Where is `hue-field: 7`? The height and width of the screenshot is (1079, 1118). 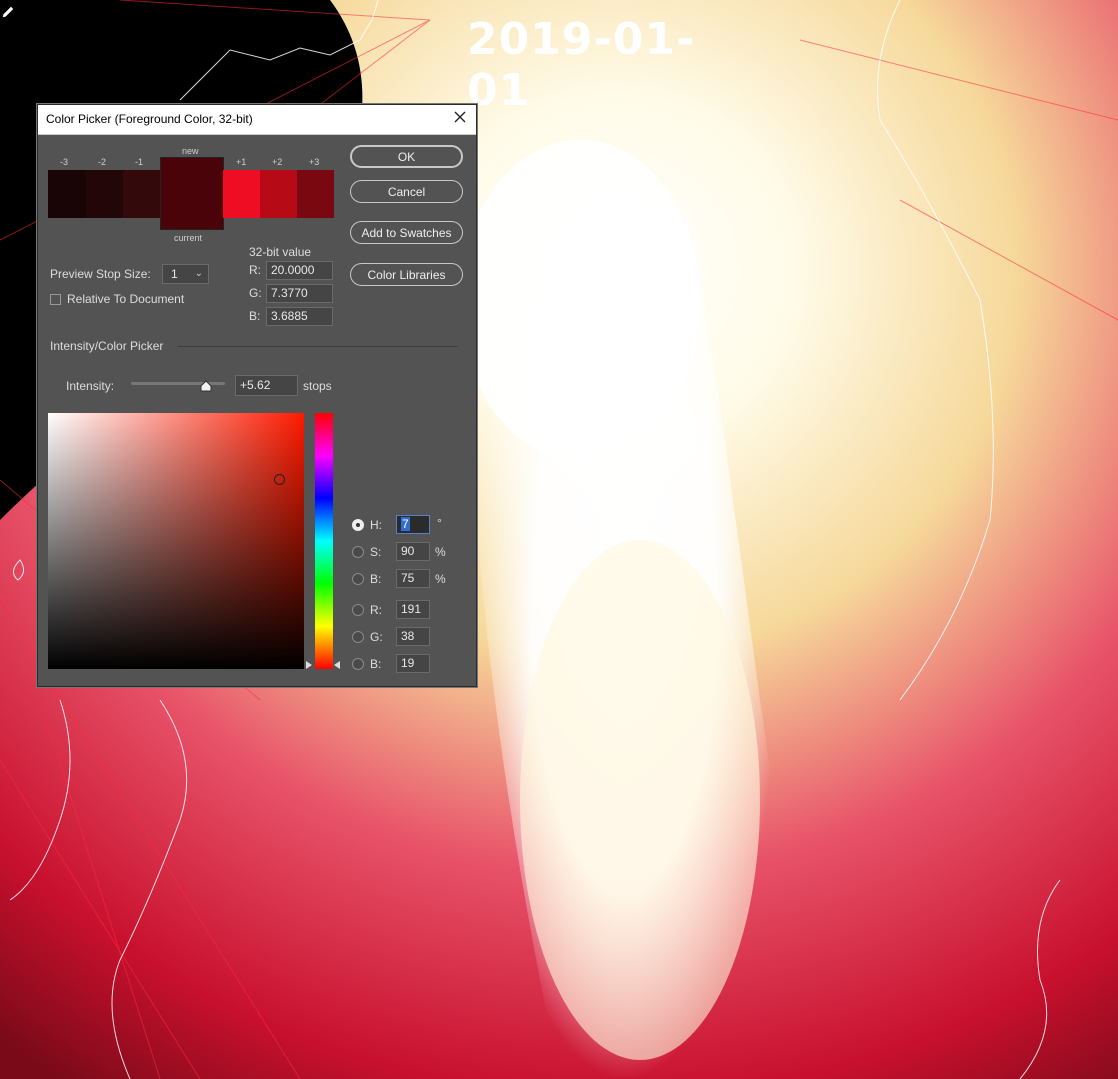
hue-field: 7 is located at coordinates (413, 524).